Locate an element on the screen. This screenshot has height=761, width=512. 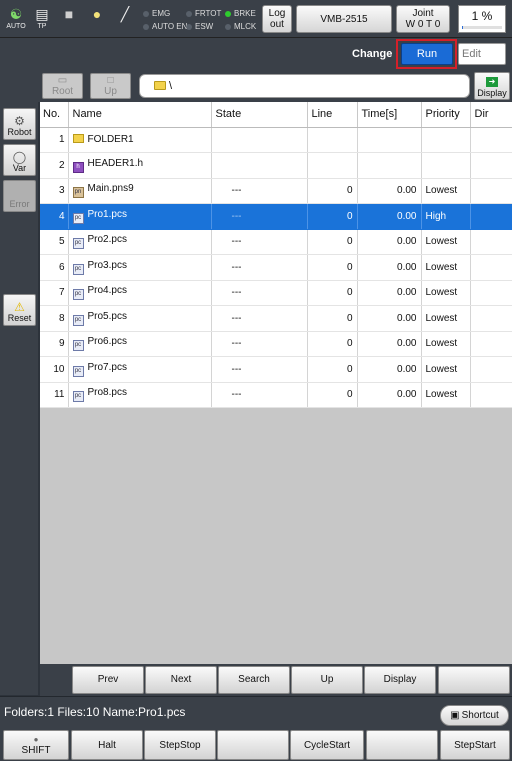
speed-indicator: 1 % is located at coordinates (482, 19).